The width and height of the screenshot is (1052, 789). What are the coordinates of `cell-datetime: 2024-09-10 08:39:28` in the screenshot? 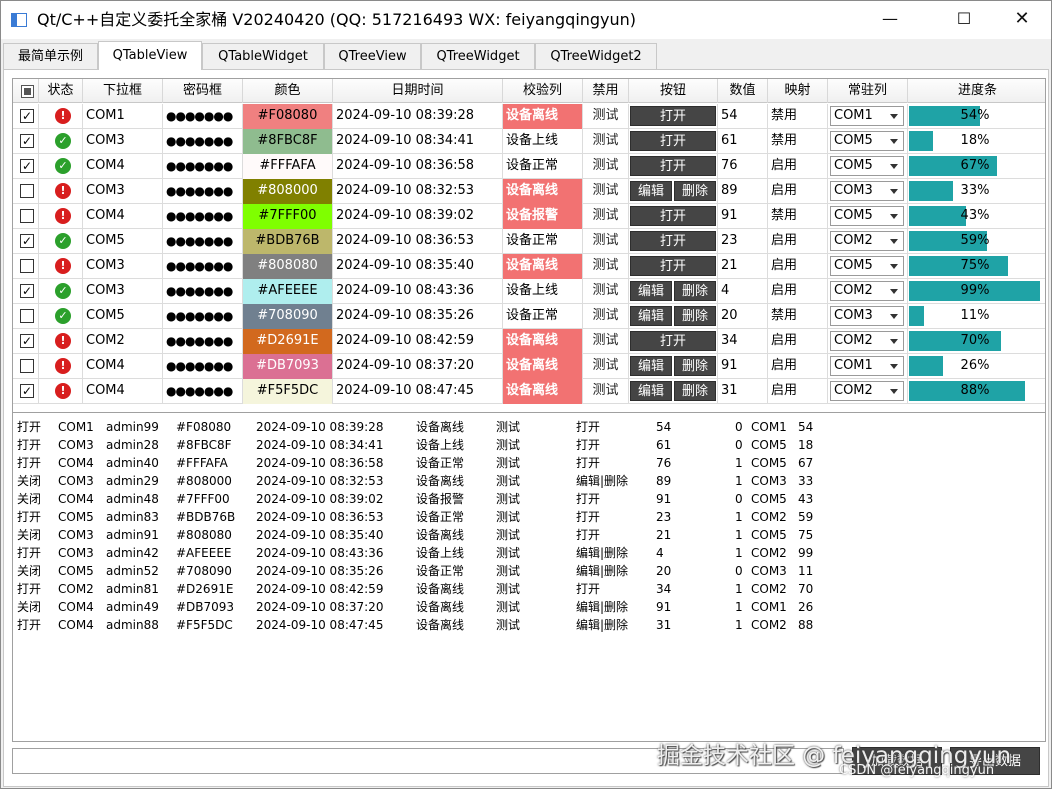 It's located at (418, 116).